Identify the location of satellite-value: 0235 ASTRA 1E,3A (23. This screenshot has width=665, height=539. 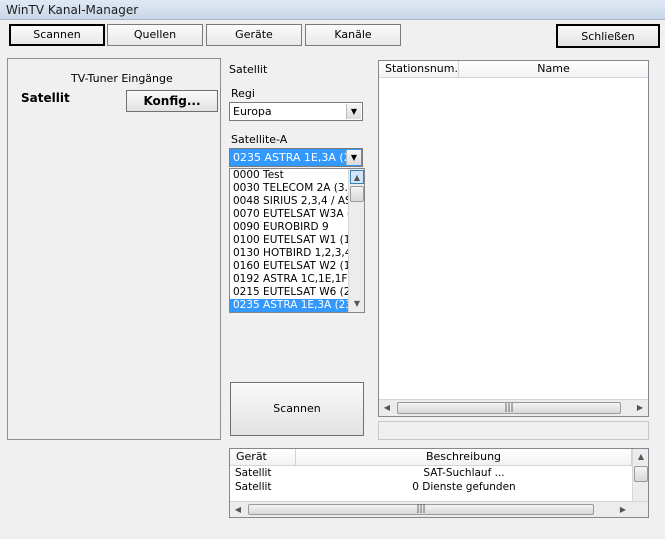
(295, 157).